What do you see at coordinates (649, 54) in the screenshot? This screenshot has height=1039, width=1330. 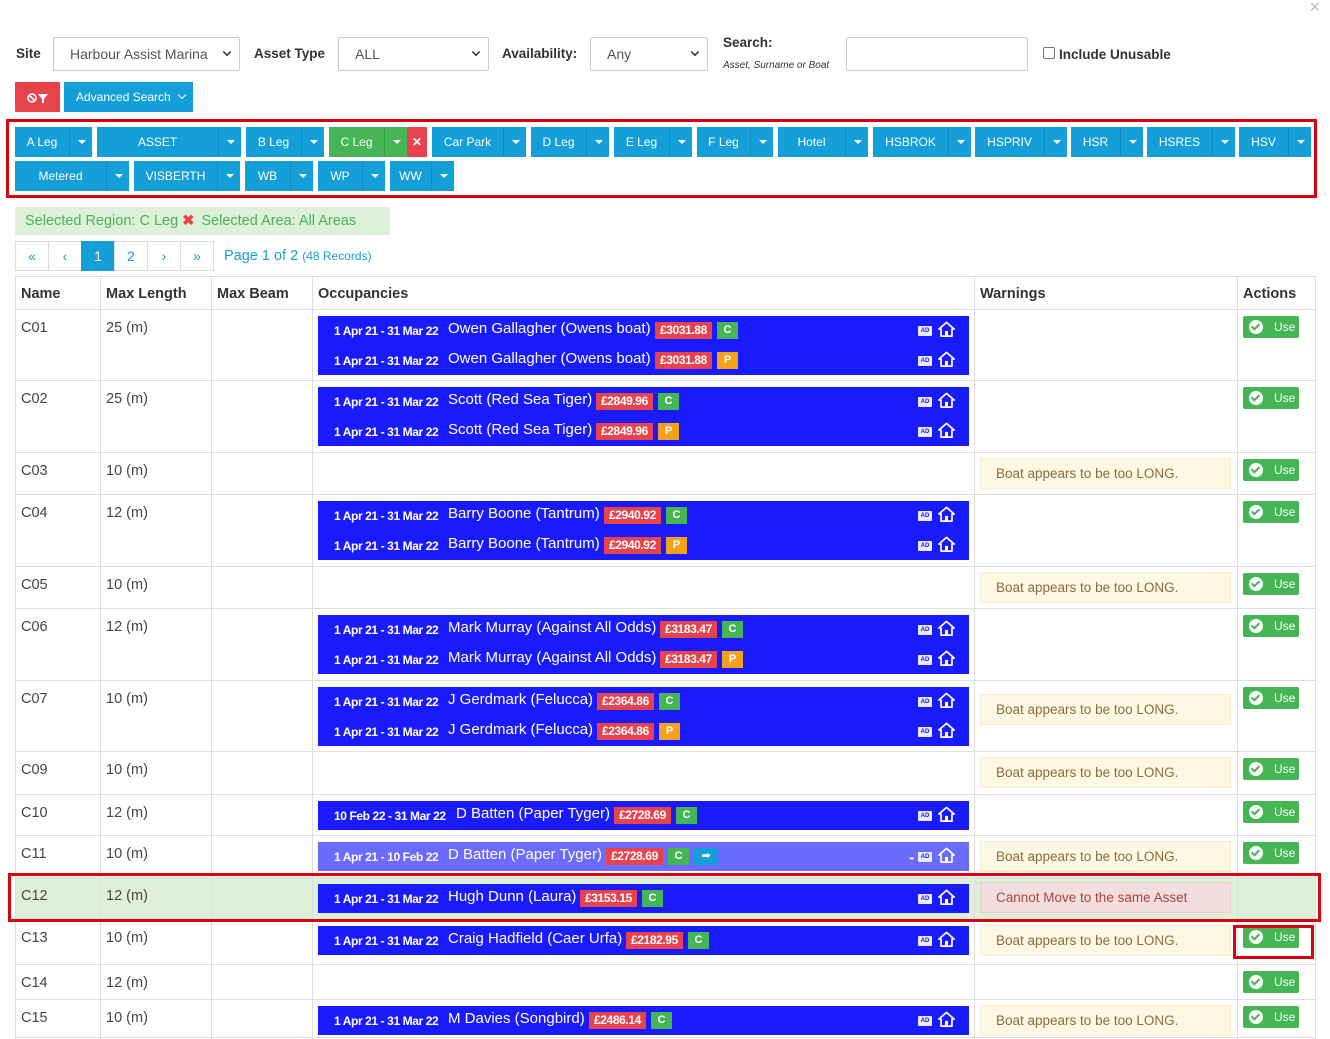 I see `availability-select: Any` at bounding box center [649, 54].